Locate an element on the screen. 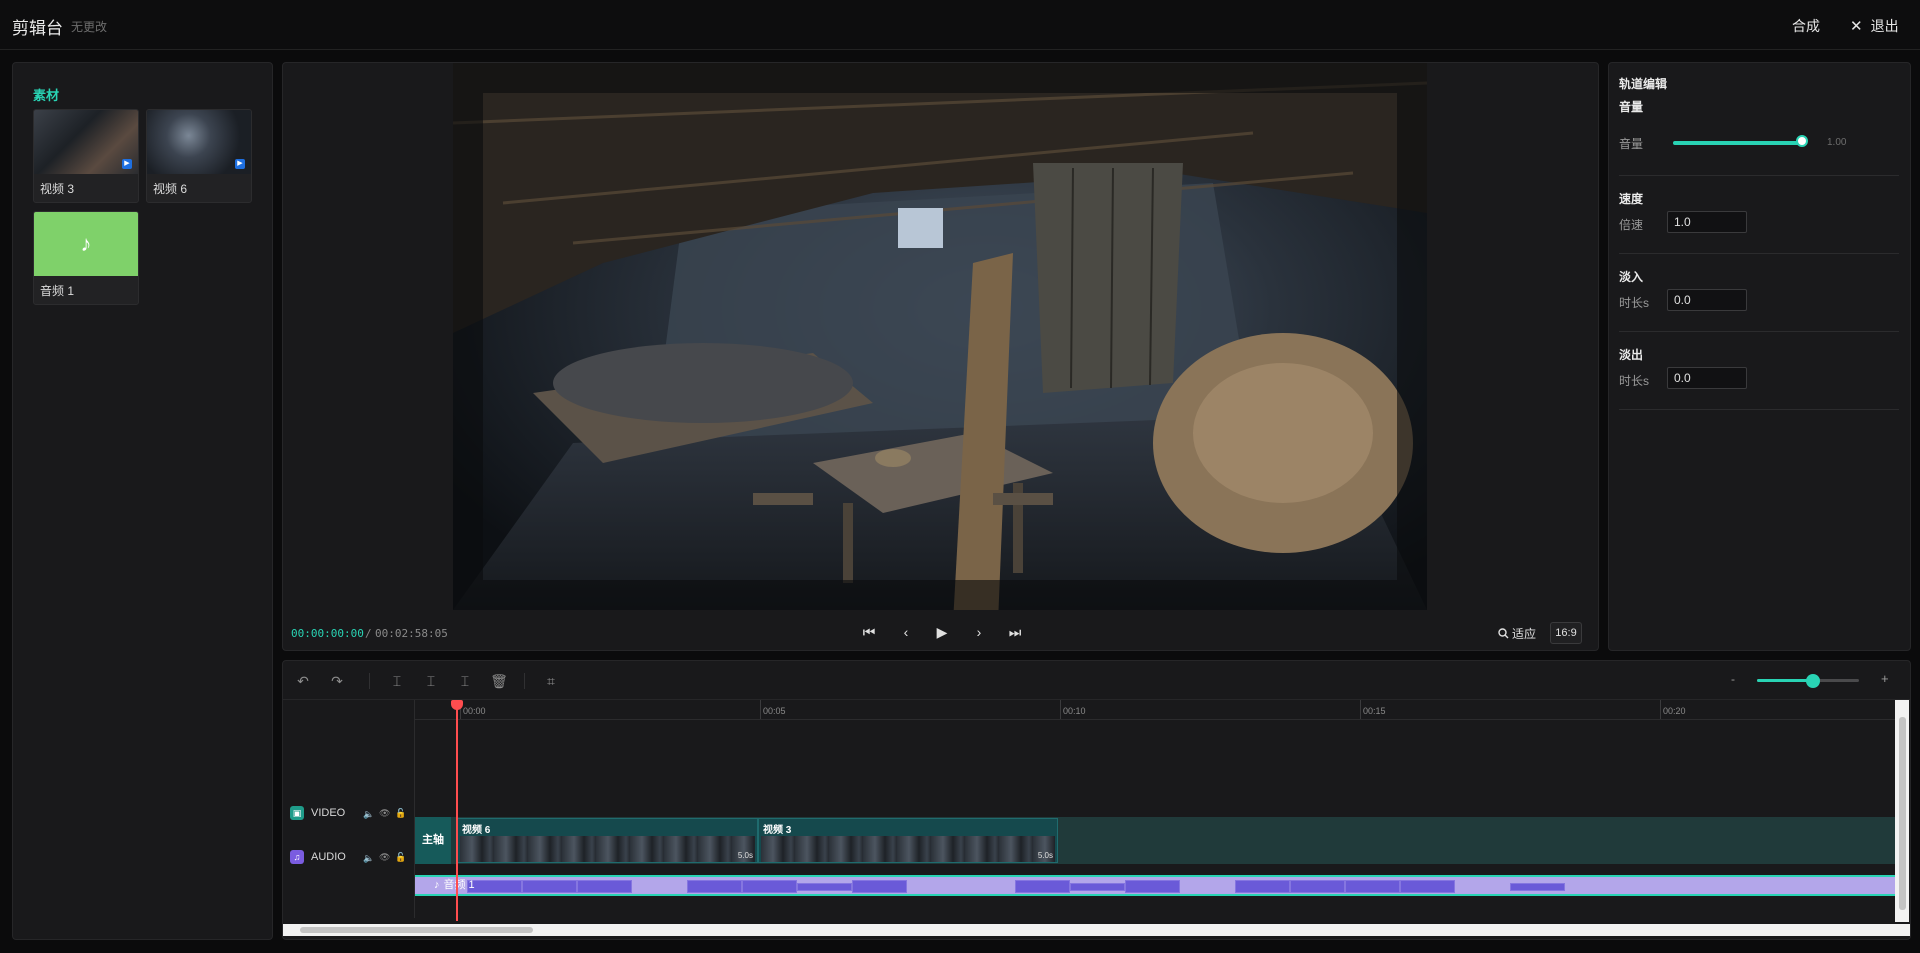  chevron-left-icon: ‹ is located at coordinates (906, 632).